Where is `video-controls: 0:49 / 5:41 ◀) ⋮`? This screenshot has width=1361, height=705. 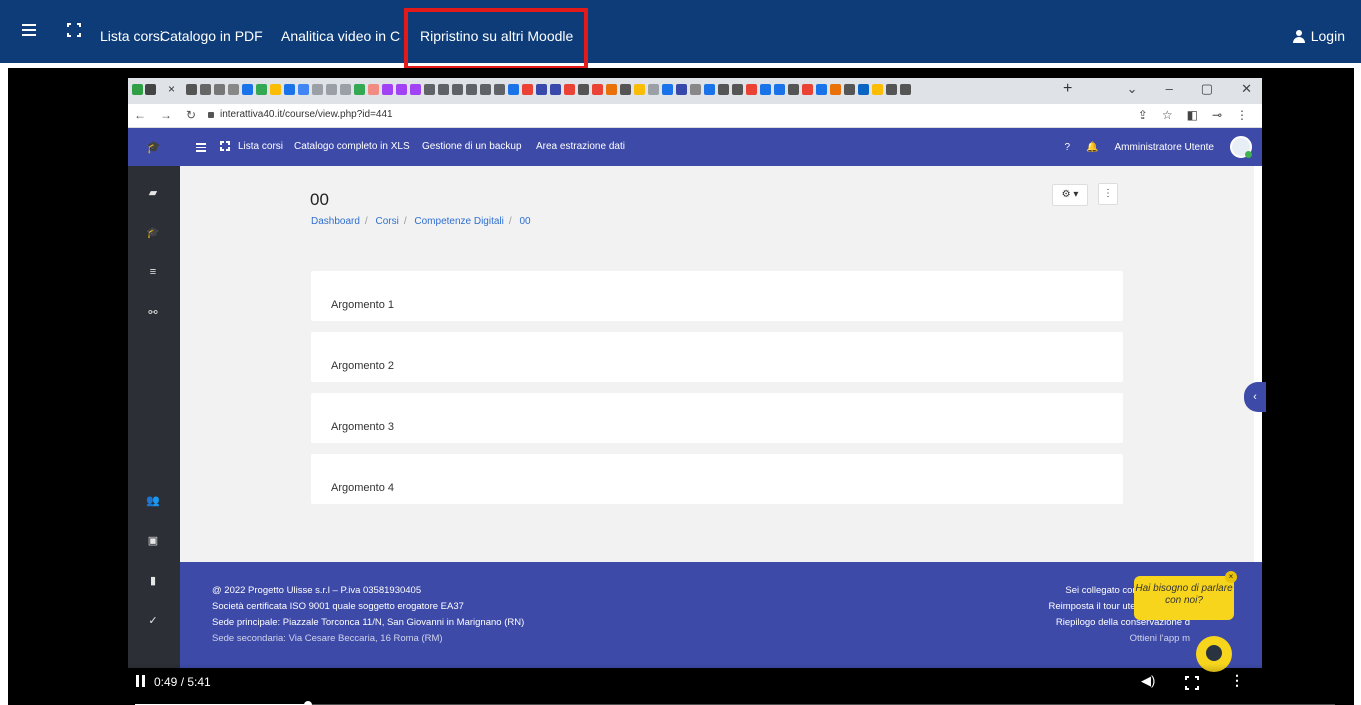
video-controls: 0:49 / 5:41 ◀) ⋮ is located at coordinates (681, 684).